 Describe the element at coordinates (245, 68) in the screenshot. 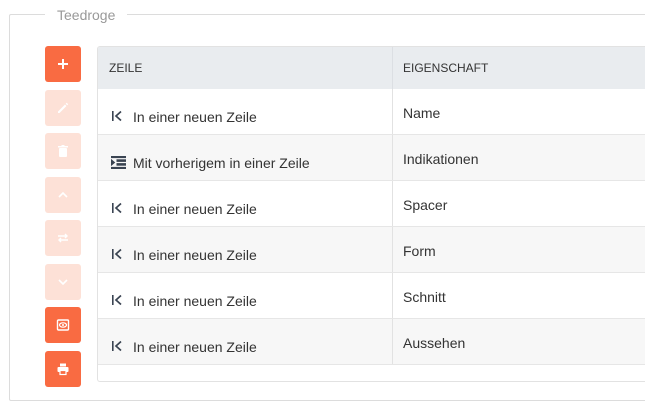

I see `column-header-zeile: Zeile` at that location.